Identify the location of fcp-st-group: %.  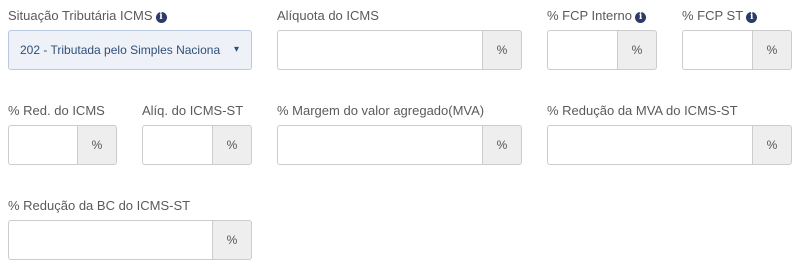
(737, 50).